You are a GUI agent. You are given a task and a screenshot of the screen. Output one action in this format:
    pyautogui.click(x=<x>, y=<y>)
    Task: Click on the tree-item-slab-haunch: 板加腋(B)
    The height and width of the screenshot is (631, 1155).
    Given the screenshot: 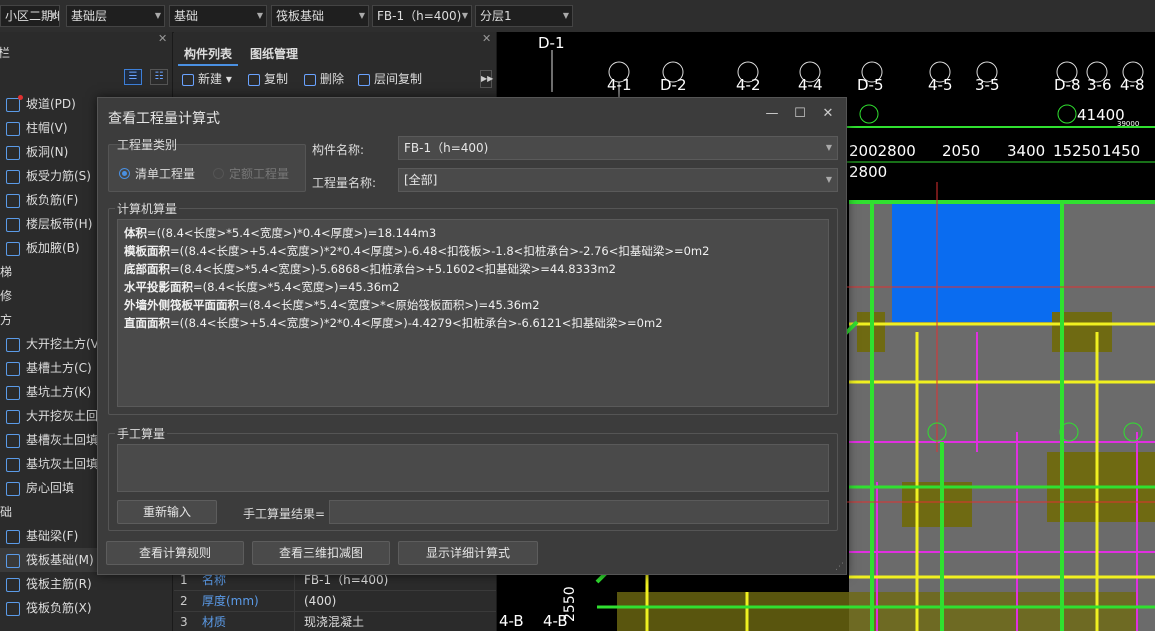 What is the action you would take?
    pyautogui.click(x=40, y=248)
    